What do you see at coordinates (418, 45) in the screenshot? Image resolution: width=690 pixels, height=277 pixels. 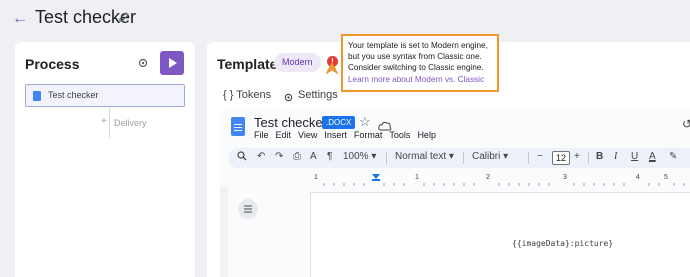 I see `tooltip-line: Your template is set to Modern engine,` at bounding box center [418, 45].